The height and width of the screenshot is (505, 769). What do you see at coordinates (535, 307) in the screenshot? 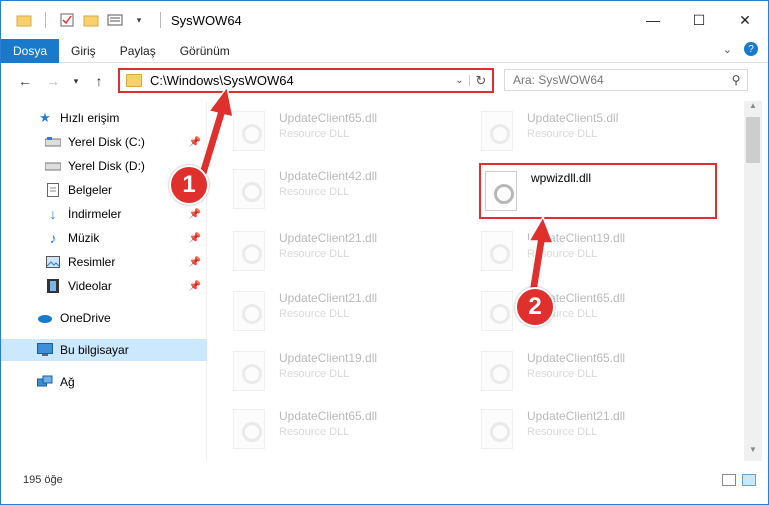
I see `annotation-badge-2: 2` at bounding box center [535, 307].